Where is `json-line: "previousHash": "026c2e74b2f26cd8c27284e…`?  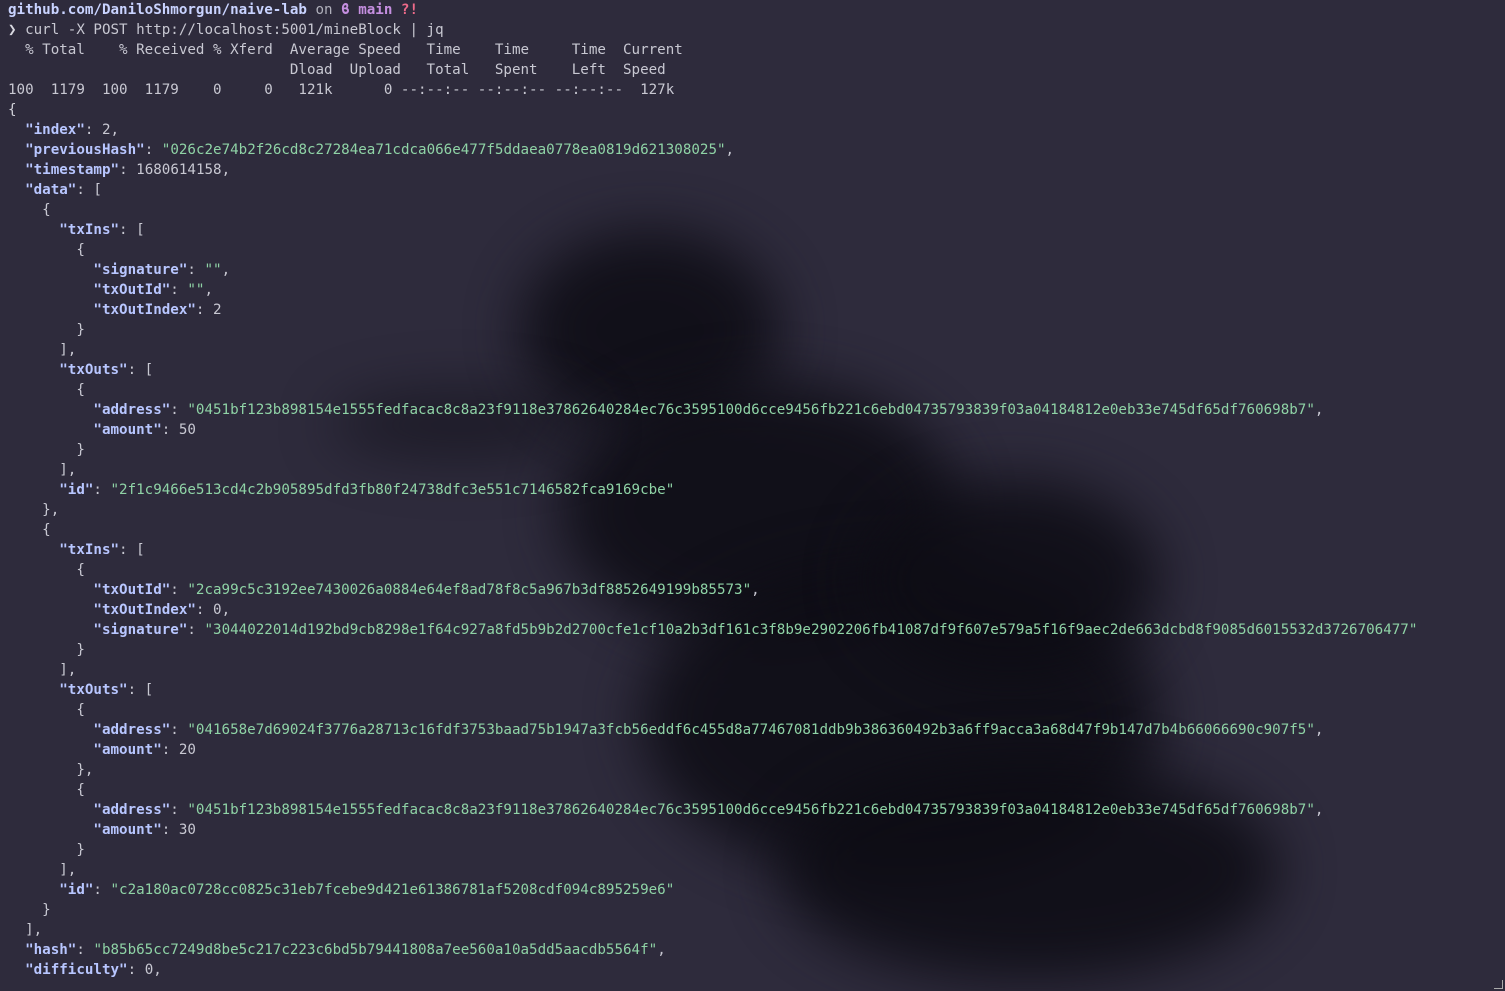
json-line: "previousHash": "026c2e74b2f26cd8c27284e… is located at coordinates (380, 150).